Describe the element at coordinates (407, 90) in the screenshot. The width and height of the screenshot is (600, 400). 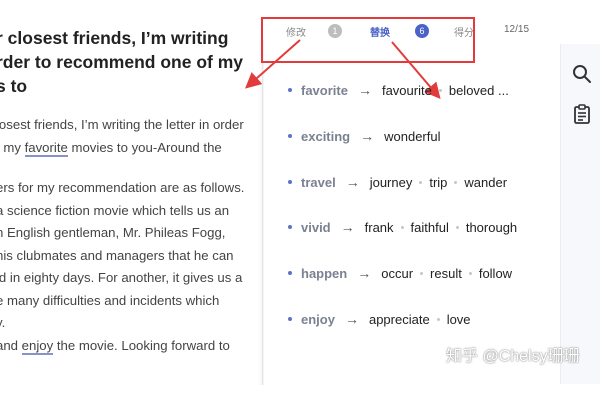
I see `alternative-word: favourite` at that location.